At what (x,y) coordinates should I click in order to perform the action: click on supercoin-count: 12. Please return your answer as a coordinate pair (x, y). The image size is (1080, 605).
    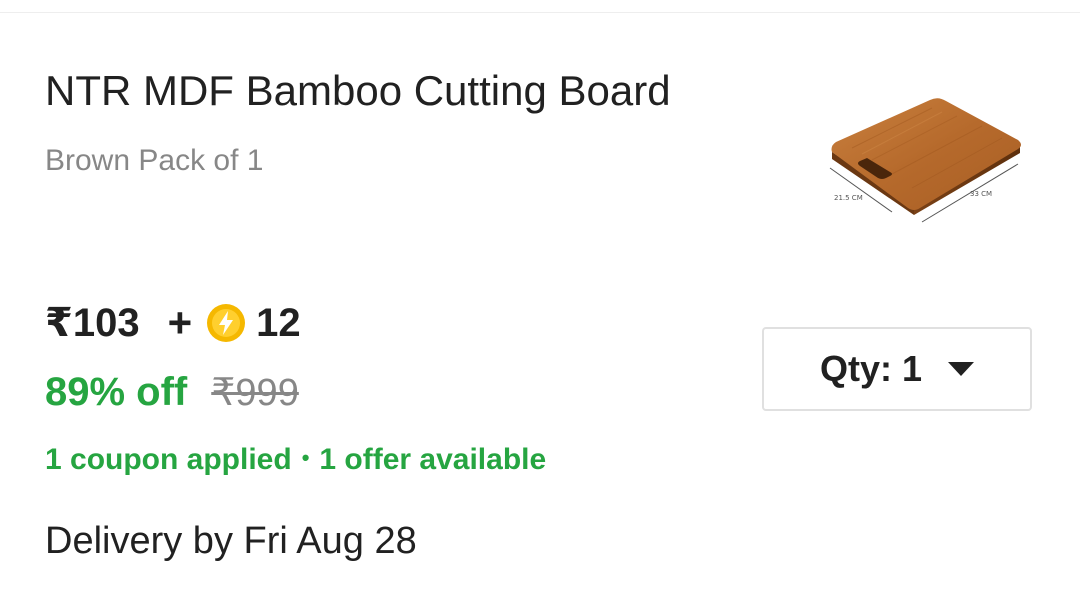
    Looking at the image, I should click on (278, 322).